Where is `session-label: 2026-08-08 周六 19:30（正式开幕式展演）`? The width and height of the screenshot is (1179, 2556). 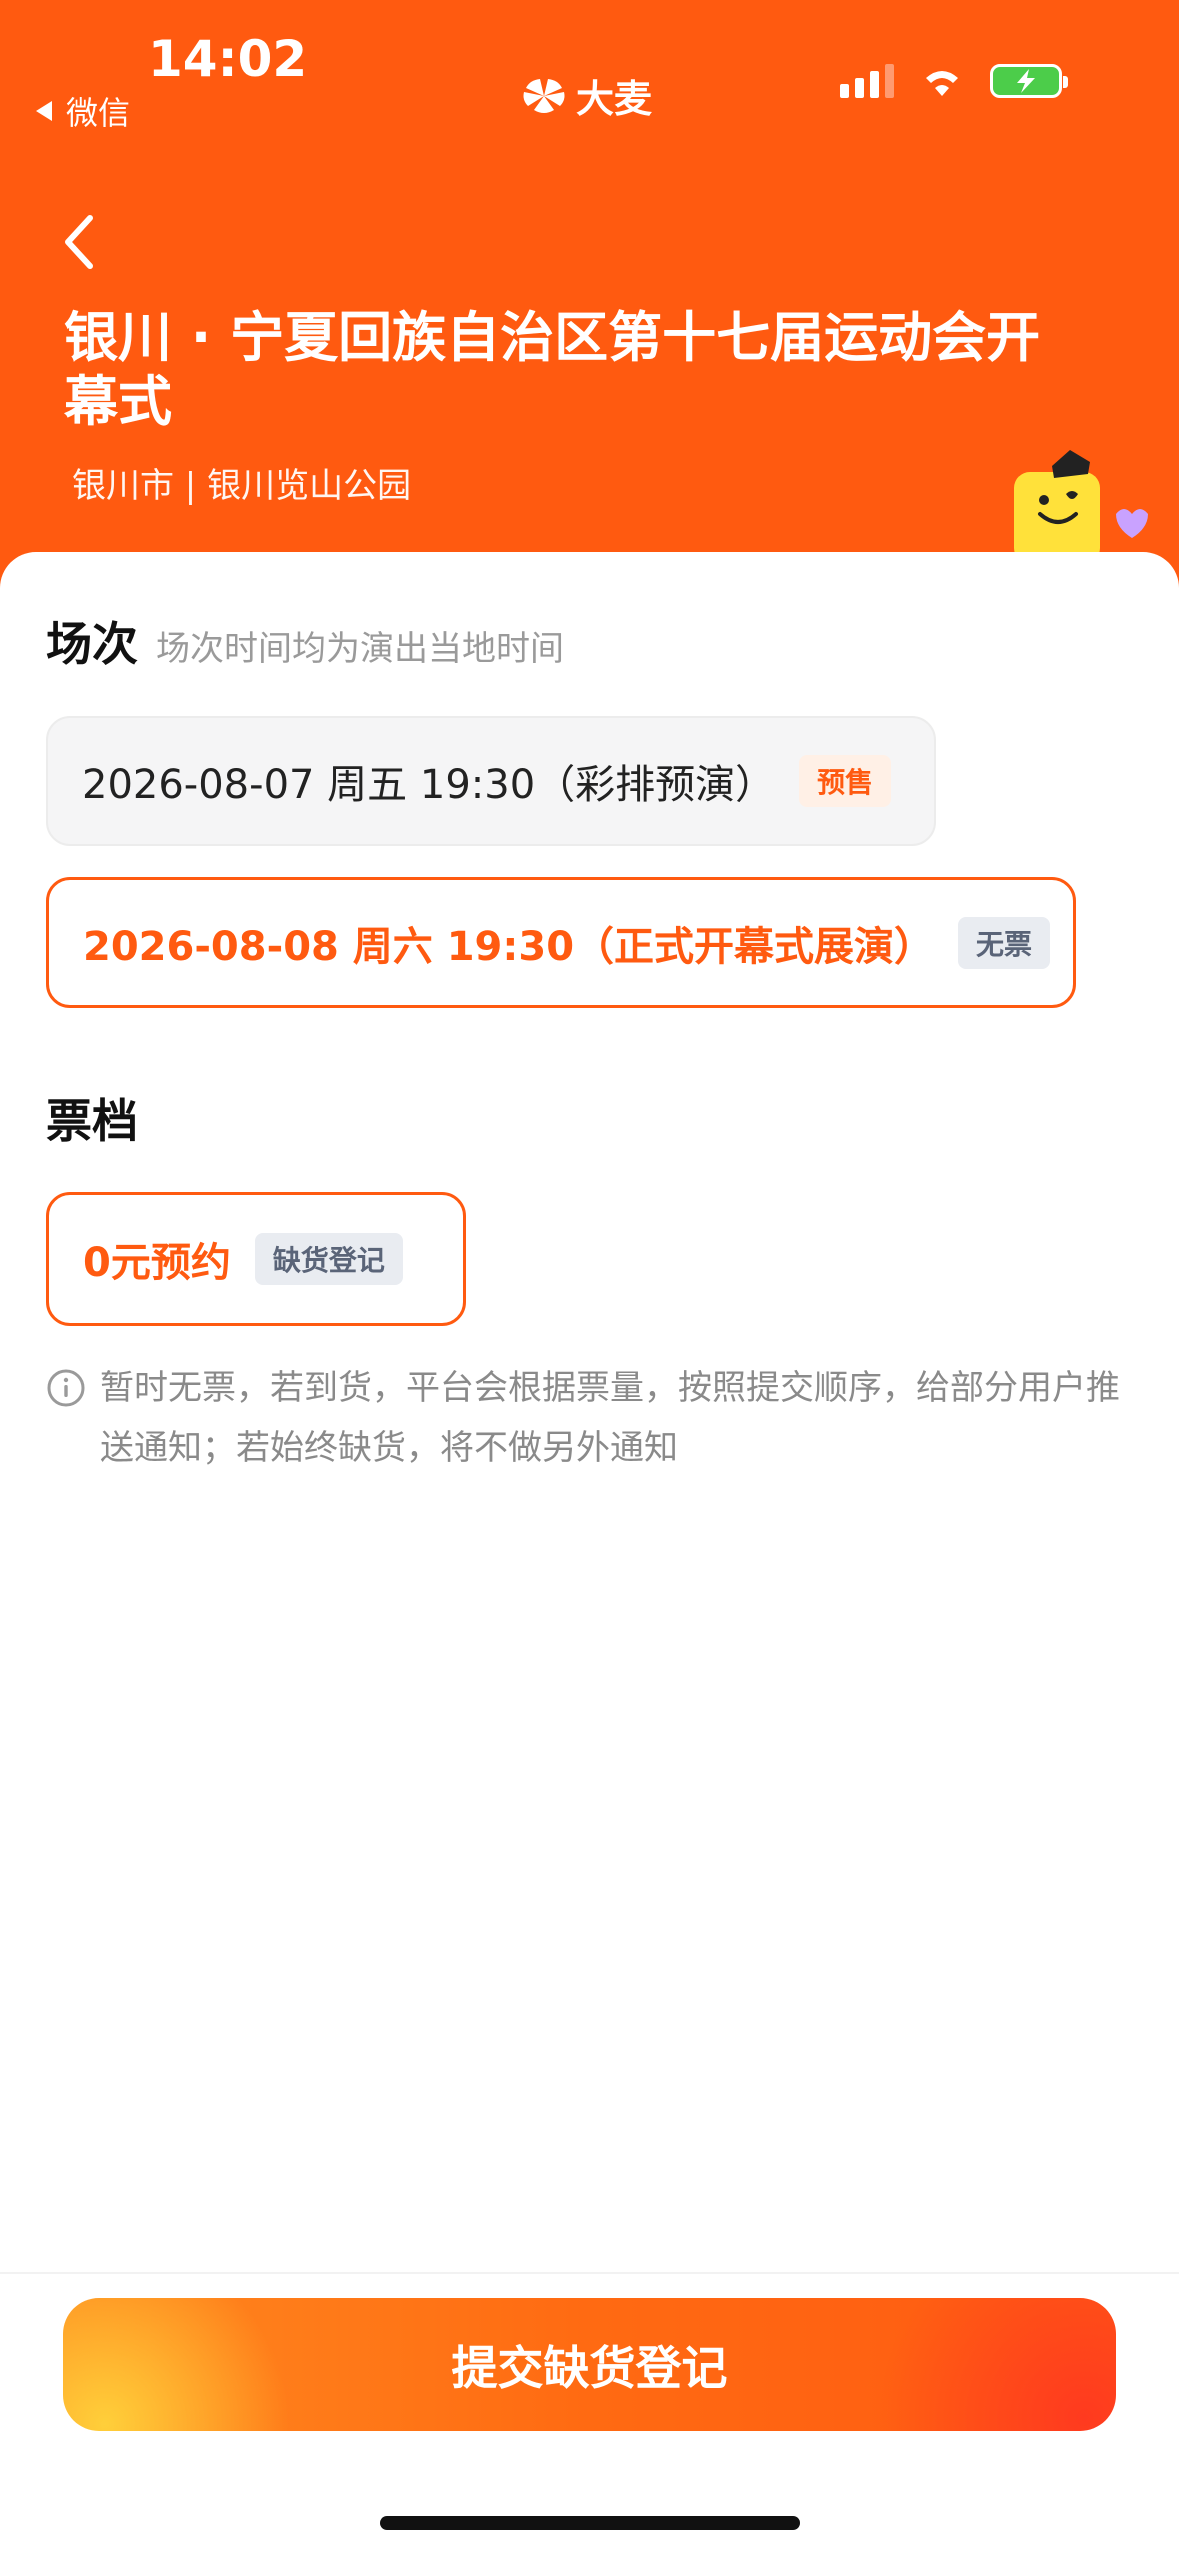
session-label: 2026-08-08 周六 19:30（正式开幕式展演） is located at coordinates (509, 946).